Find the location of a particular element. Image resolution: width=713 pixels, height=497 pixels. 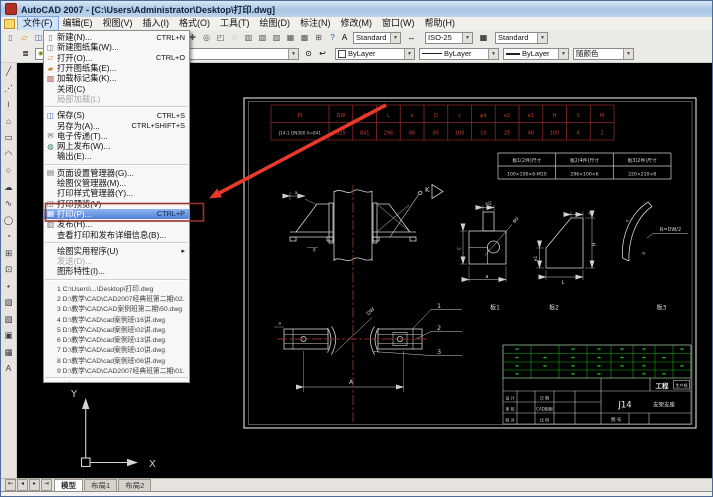

layout-tab-模型: 模型 is located at coordinates (68, 485).